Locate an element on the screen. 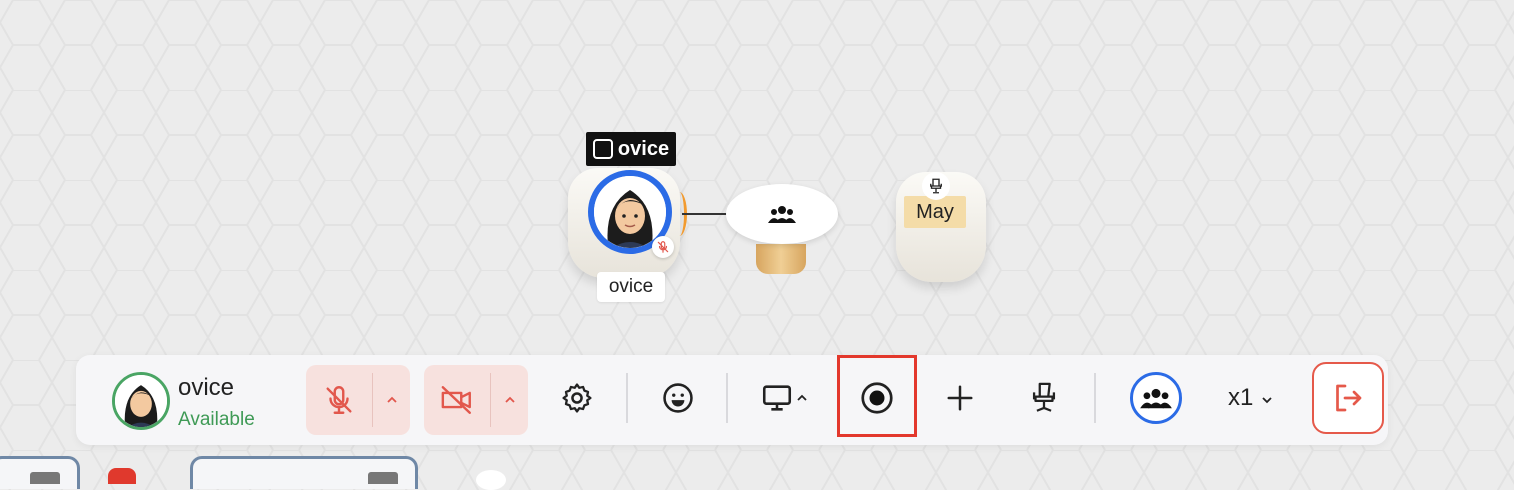  brand-tag: ovice is located at coordinates (631, 149).